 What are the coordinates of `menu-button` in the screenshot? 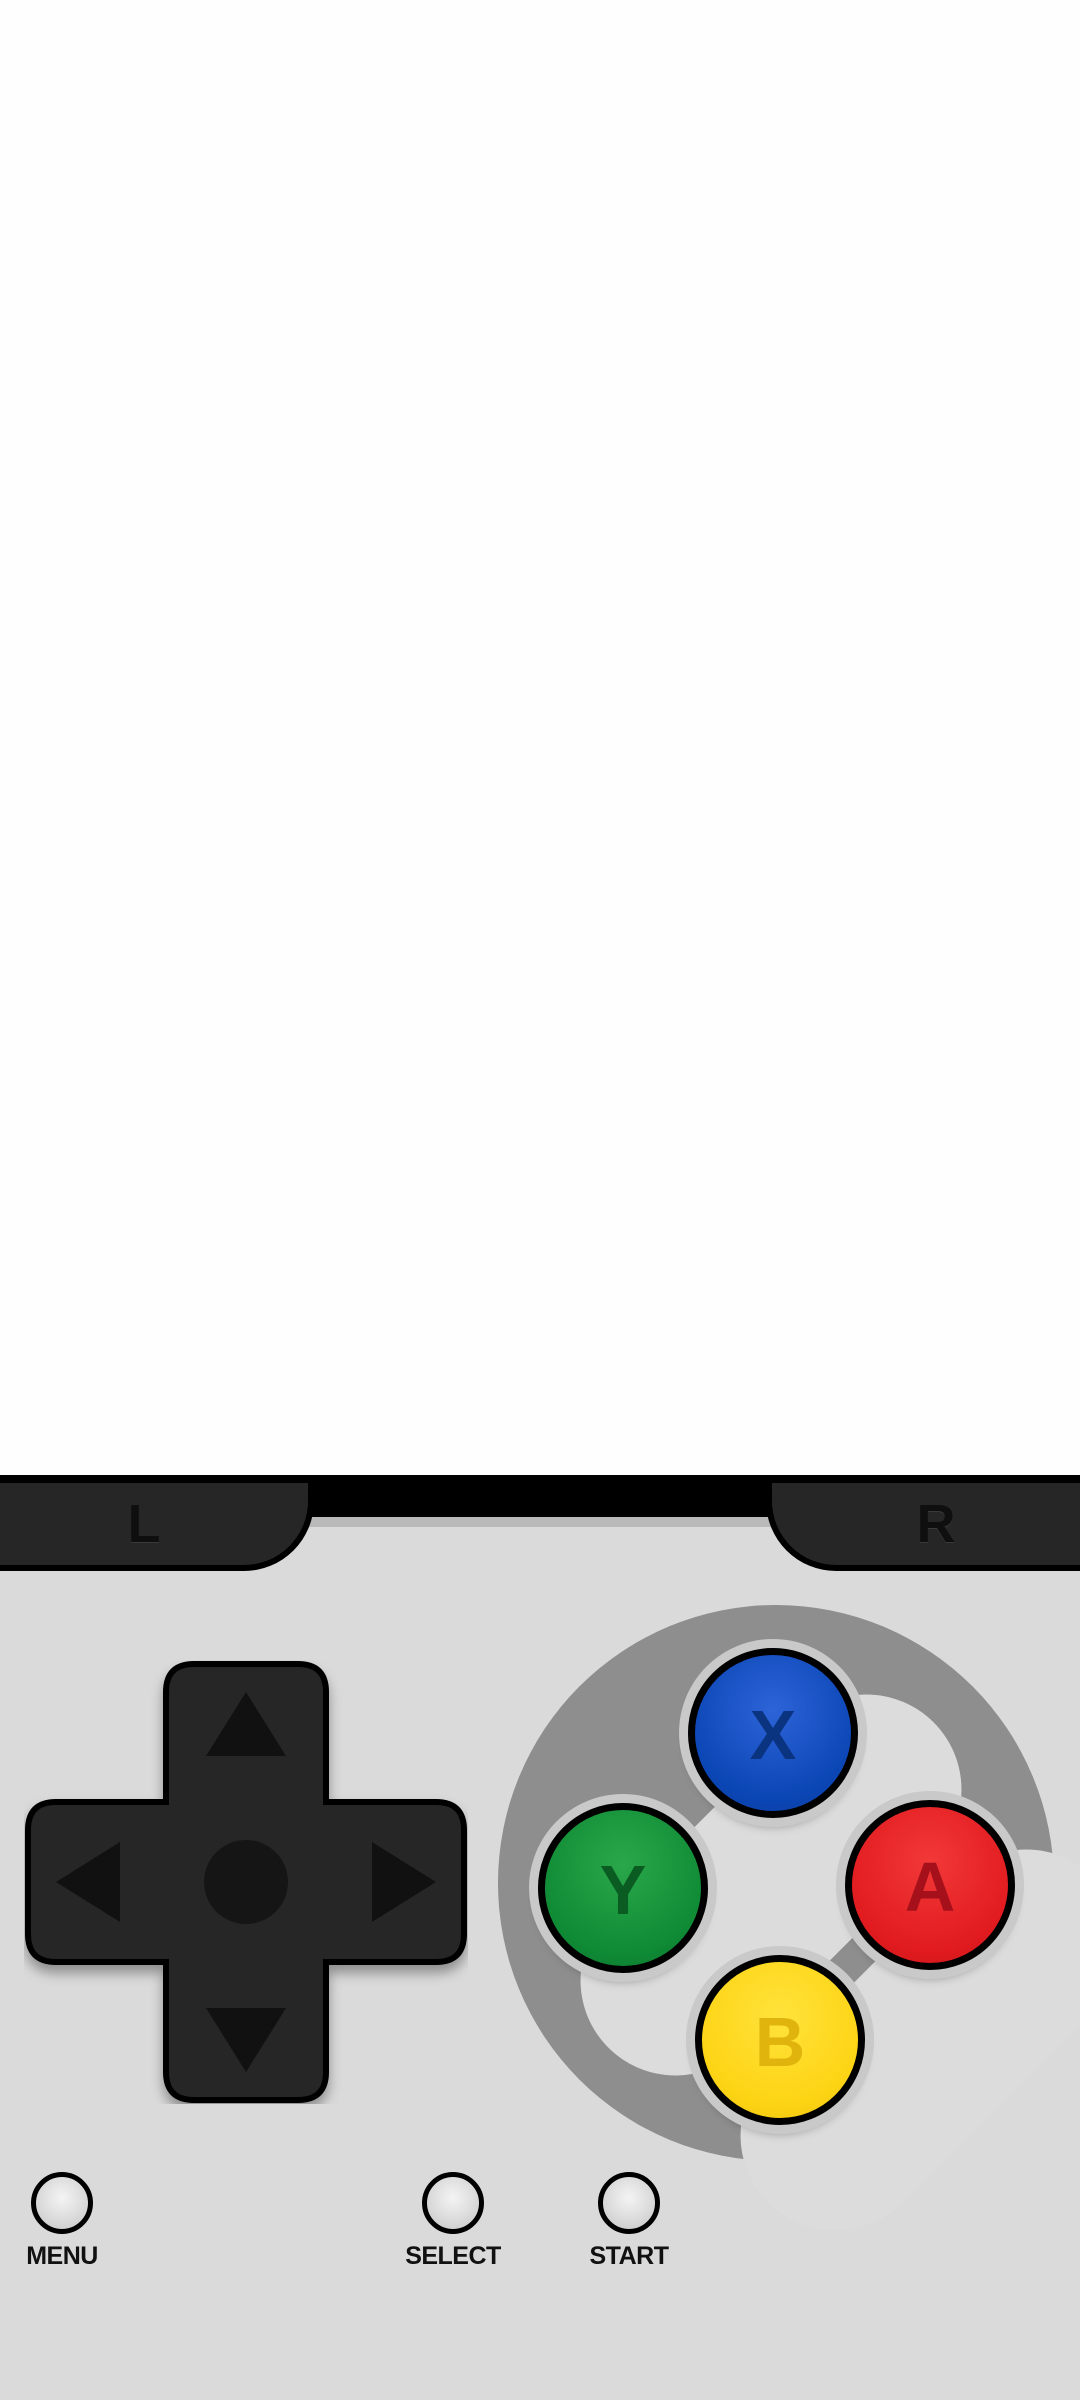 It's located at (62, 2203).